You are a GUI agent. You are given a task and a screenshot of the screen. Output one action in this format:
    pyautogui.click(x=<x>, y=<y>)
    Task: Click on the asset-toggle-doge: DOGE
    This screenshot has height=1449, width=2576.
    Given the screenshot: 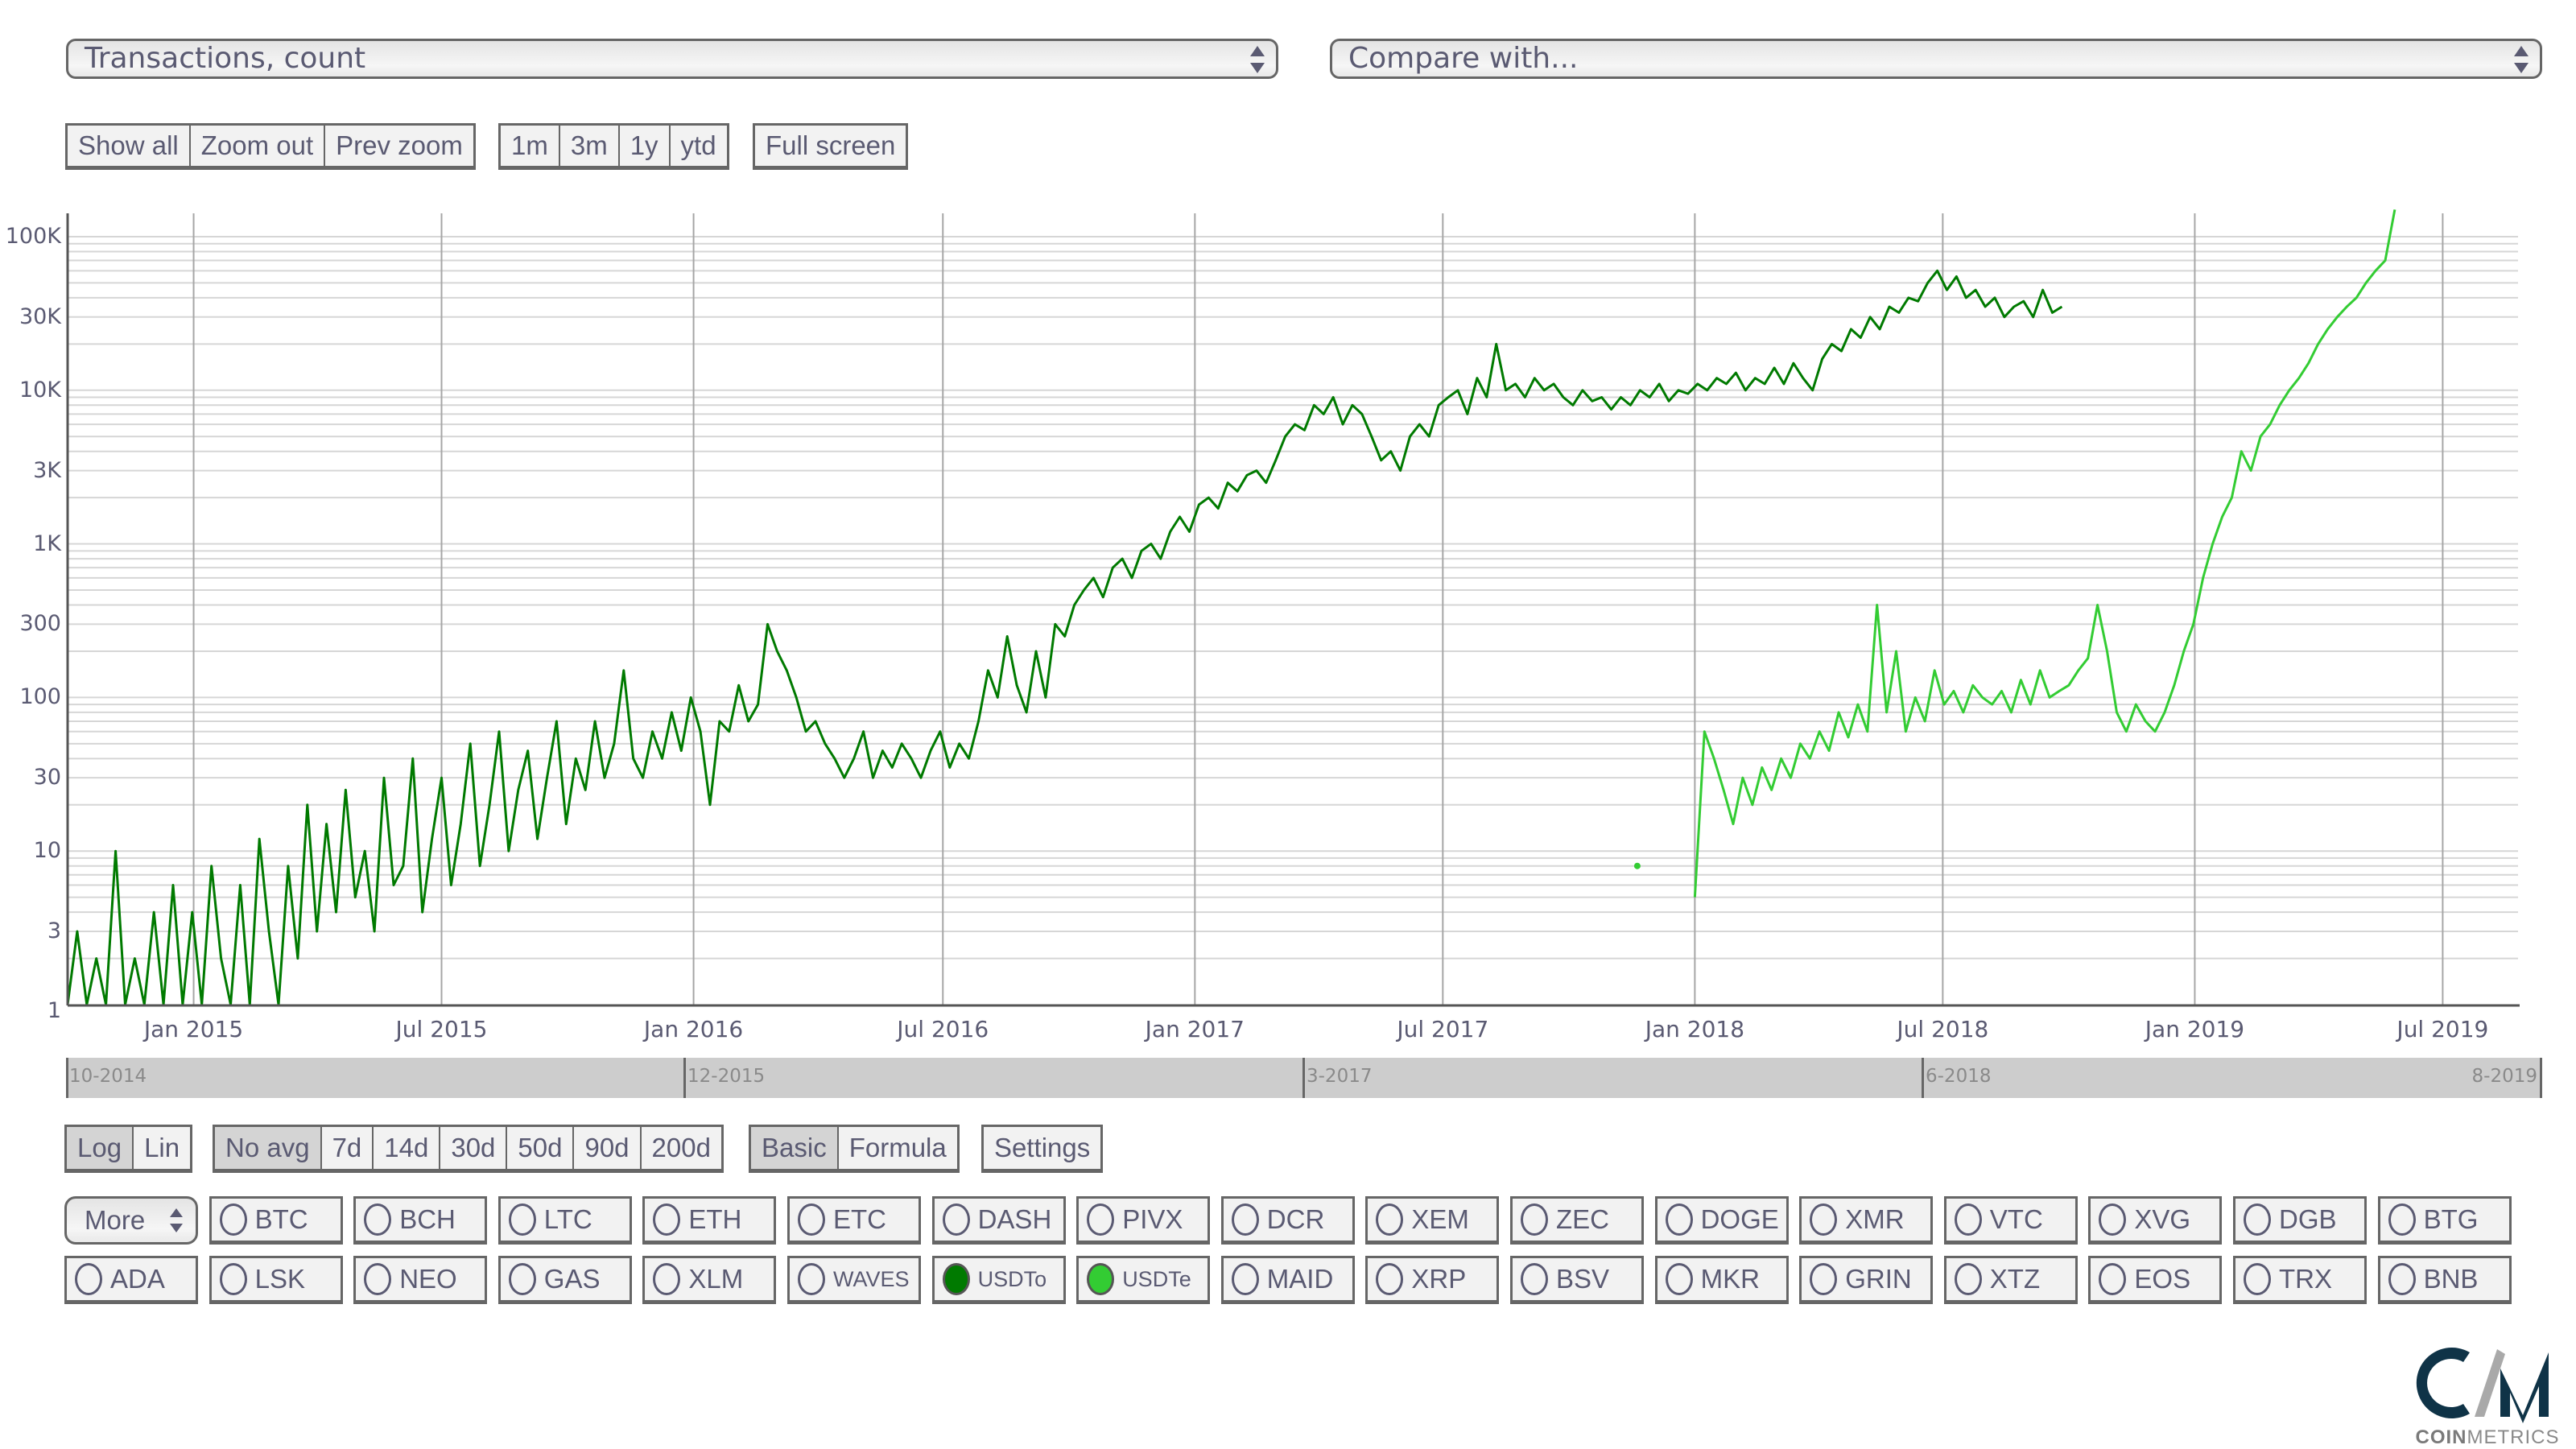 What is the action you would take?
    pyautogui.click(x=1721, y=1220)
    